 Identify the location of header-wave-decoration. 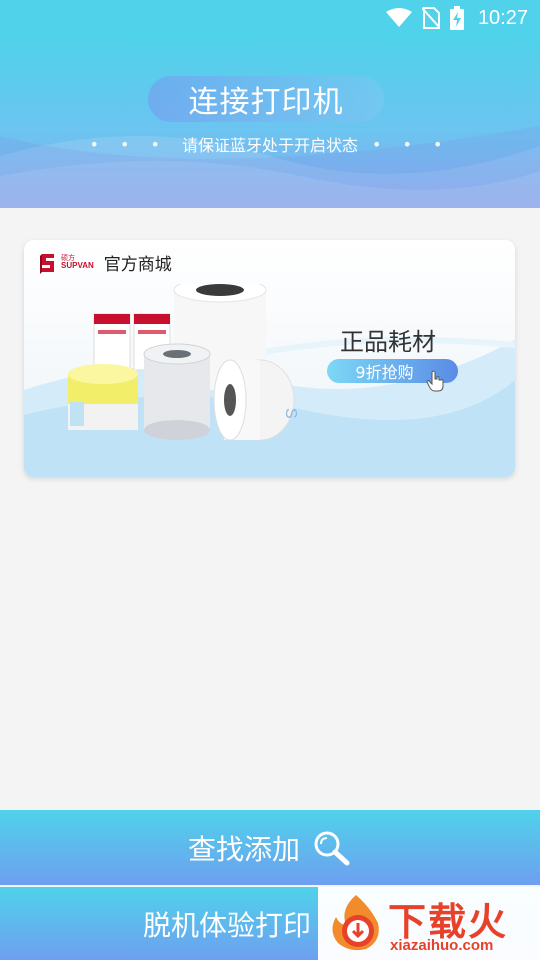
(270, 167).